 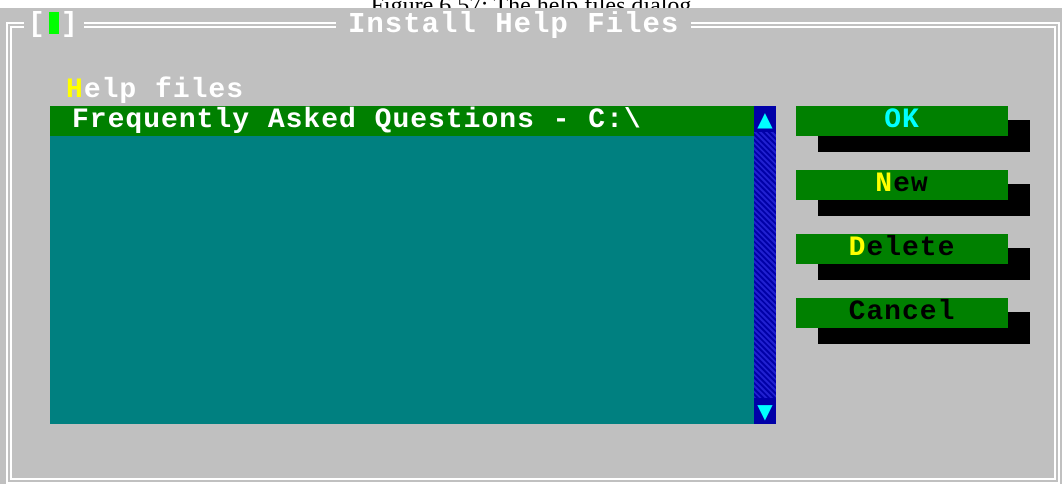 What do you see at coordinates (514, 25) in the screenshot?
I see `dialog-title: Install Help Files` at bounding box center [514, 25].